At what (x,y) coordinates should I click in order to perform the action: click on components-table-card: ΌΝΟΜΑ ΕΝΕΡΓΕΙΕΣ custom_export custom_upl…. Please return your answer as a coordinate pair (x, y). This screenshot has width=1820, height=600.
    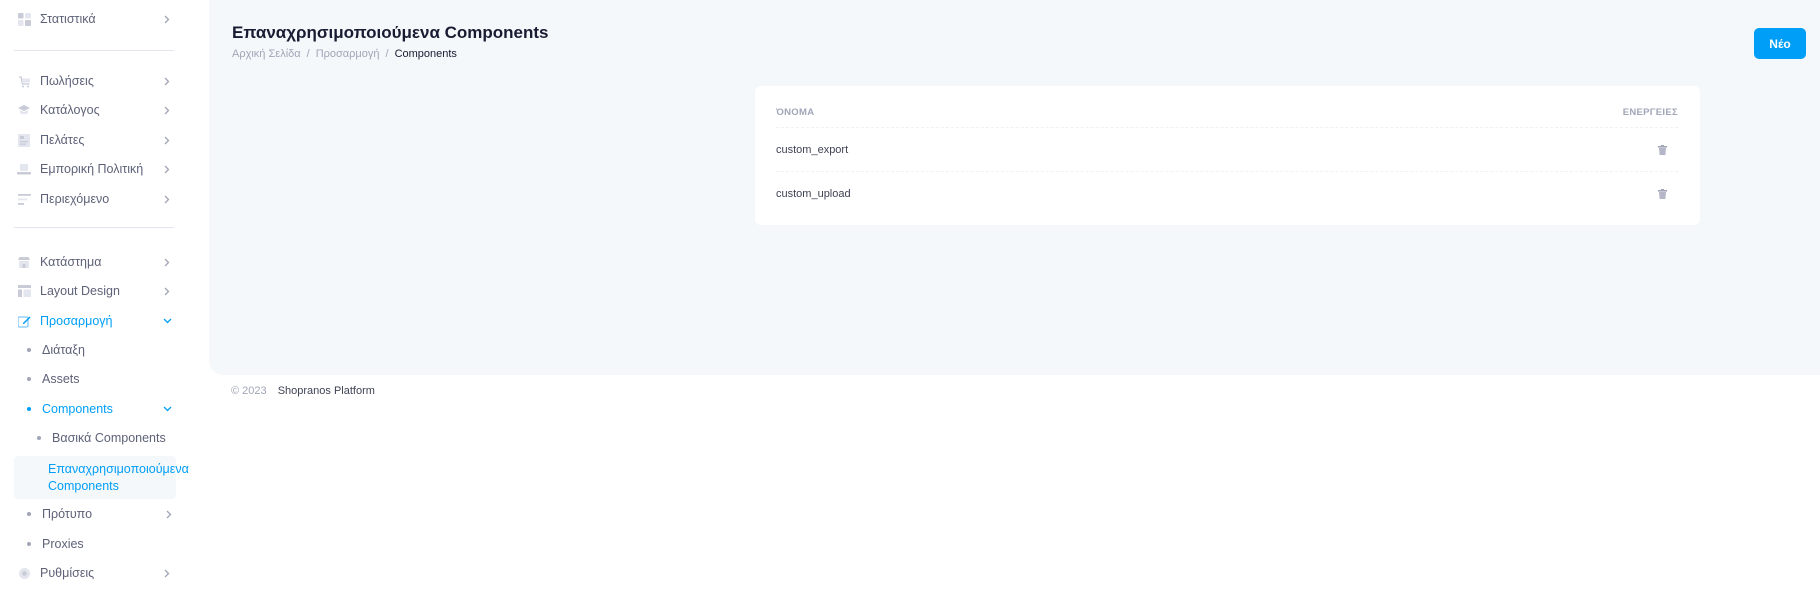
    Looking at the image, I should click on (1227, 155).